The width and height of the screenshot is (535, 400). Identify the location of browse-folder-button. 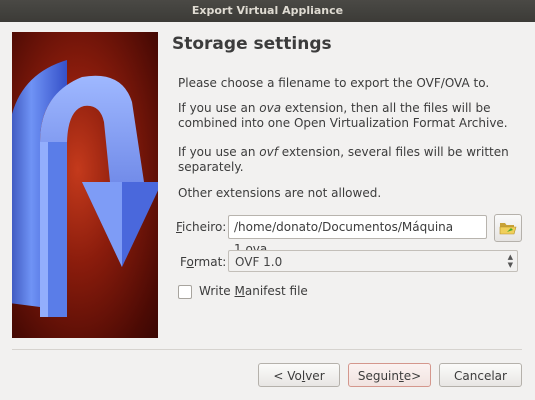
(508, 228).